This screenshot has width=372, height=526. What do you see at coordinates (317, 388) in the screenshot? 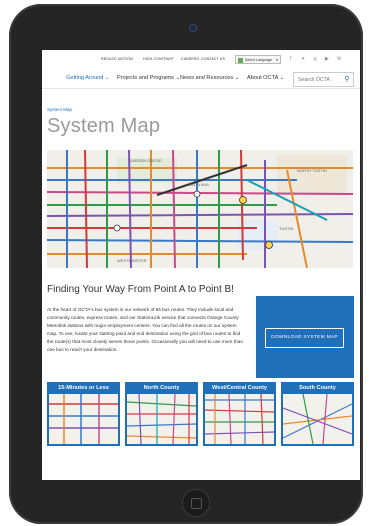
I see `map-card-label: South County` at bounding box center [317, 388].